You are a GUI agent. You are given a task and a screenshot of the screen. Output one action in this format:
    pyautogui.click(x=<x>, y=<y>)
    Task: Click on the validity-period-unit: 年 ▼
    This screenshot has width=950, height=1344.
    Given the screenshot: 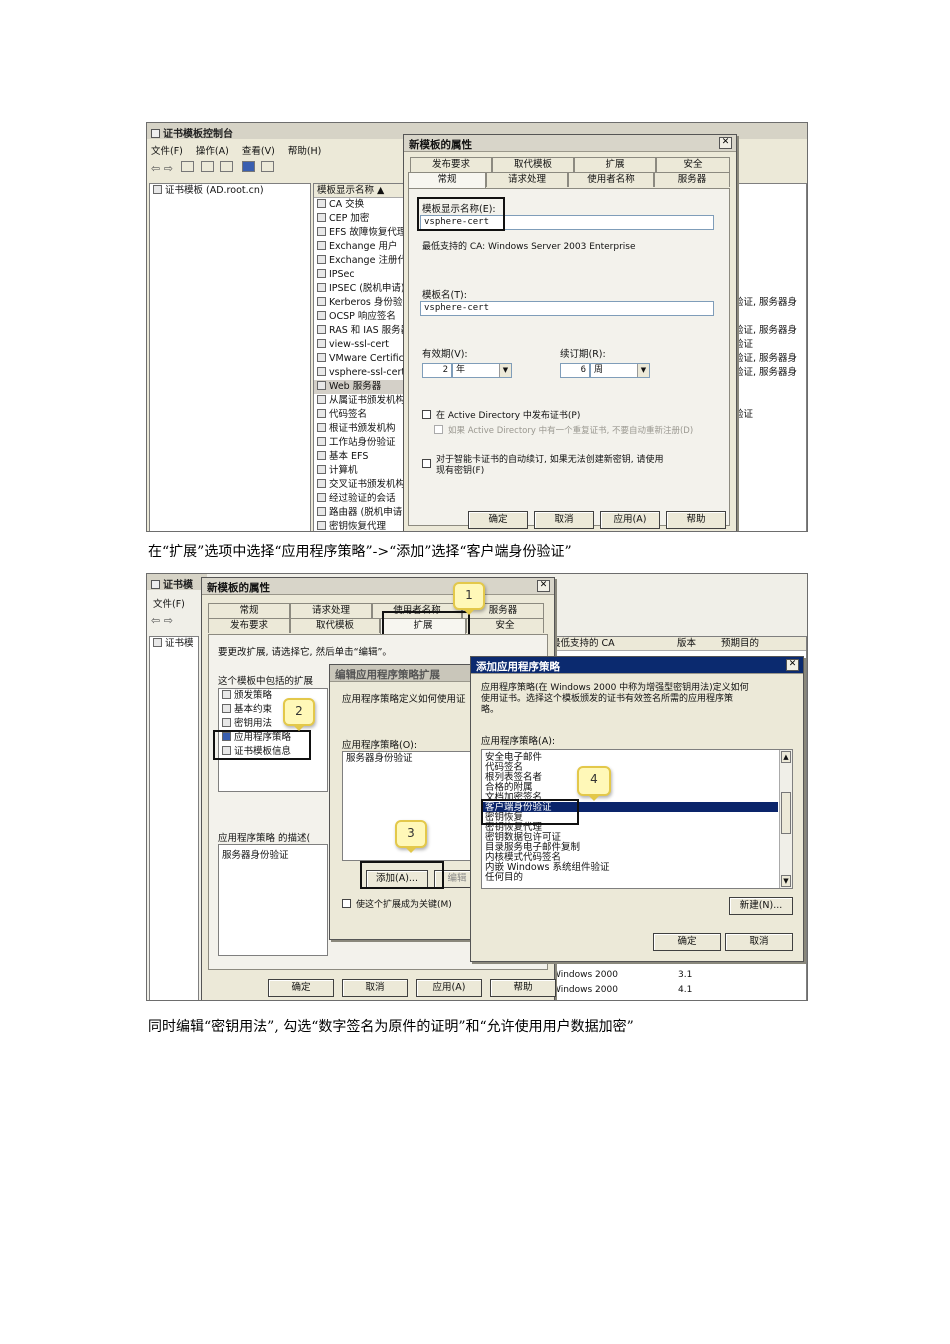 What is the action you would take?
    pyautogui.click(x=482, y=370)
    